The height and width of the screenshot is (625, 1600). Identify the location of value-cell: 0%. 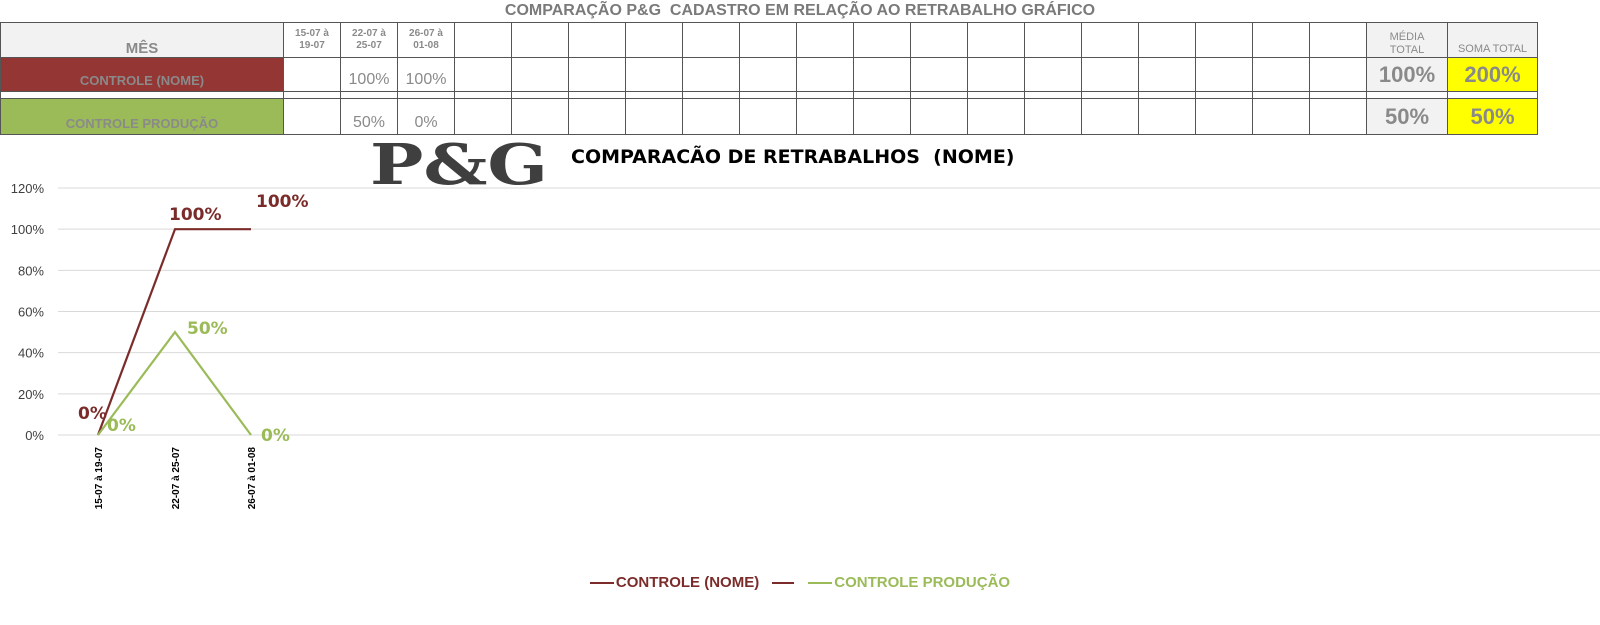
(426, 116).